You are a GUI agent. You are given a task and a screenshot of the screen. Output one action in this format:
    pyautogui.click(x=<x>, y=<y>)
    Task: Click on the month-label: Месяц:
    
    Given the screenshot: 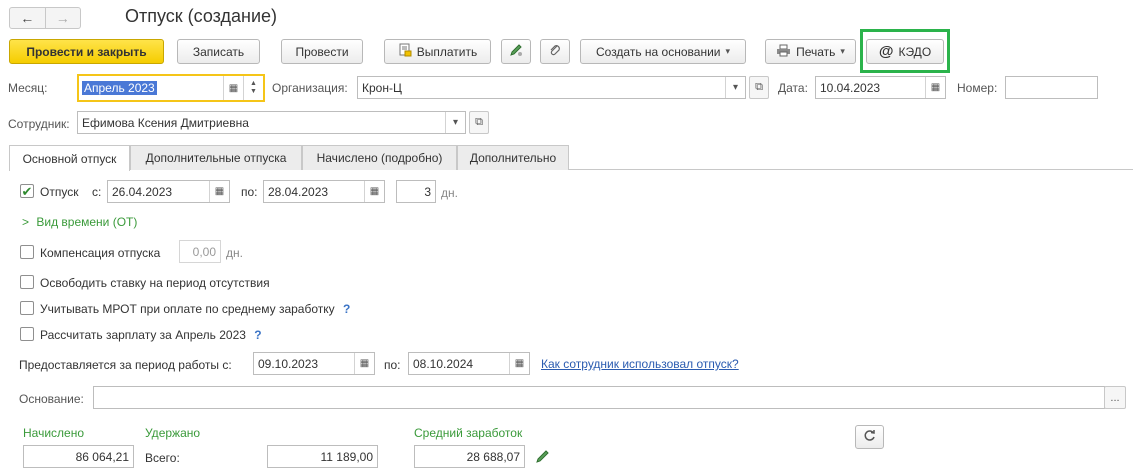 What is the action you would take?
    pyautogui.click(x=28, y=88)
    